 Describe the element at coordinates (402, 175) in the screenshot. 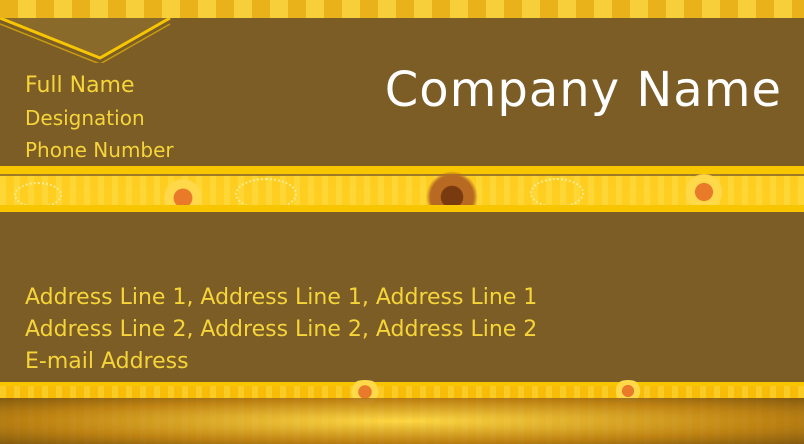

I see `divider-shadow` at that location.